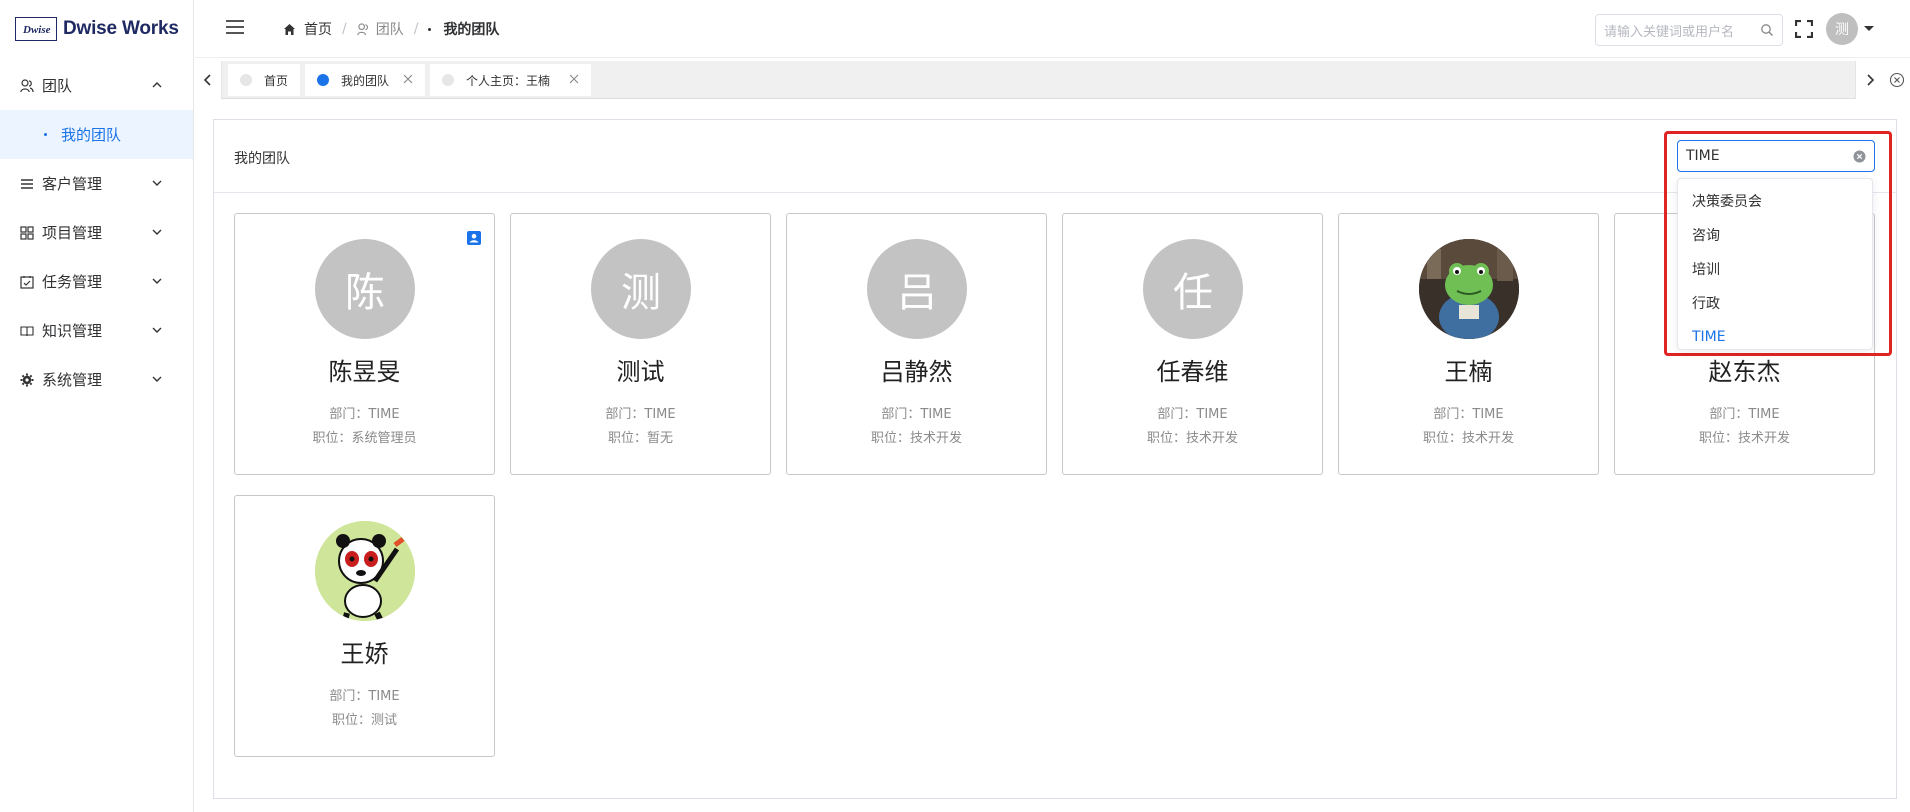 The height and width of the screenshot is (812, 1910). Describe the element at coordinates (1468, 344) in the screenshot. I see `member-card: 王楠 部门：TIME 职位：技术开发` at that location.